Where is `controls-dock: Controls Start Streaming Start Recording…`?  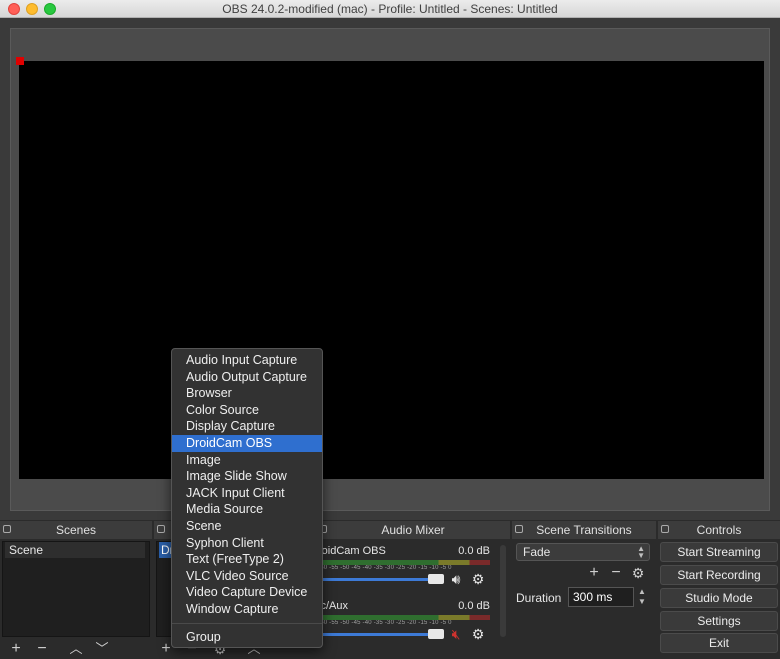 controls-dock: Controls Start Streaming Start Recording… is located at coordinates (719, 590).